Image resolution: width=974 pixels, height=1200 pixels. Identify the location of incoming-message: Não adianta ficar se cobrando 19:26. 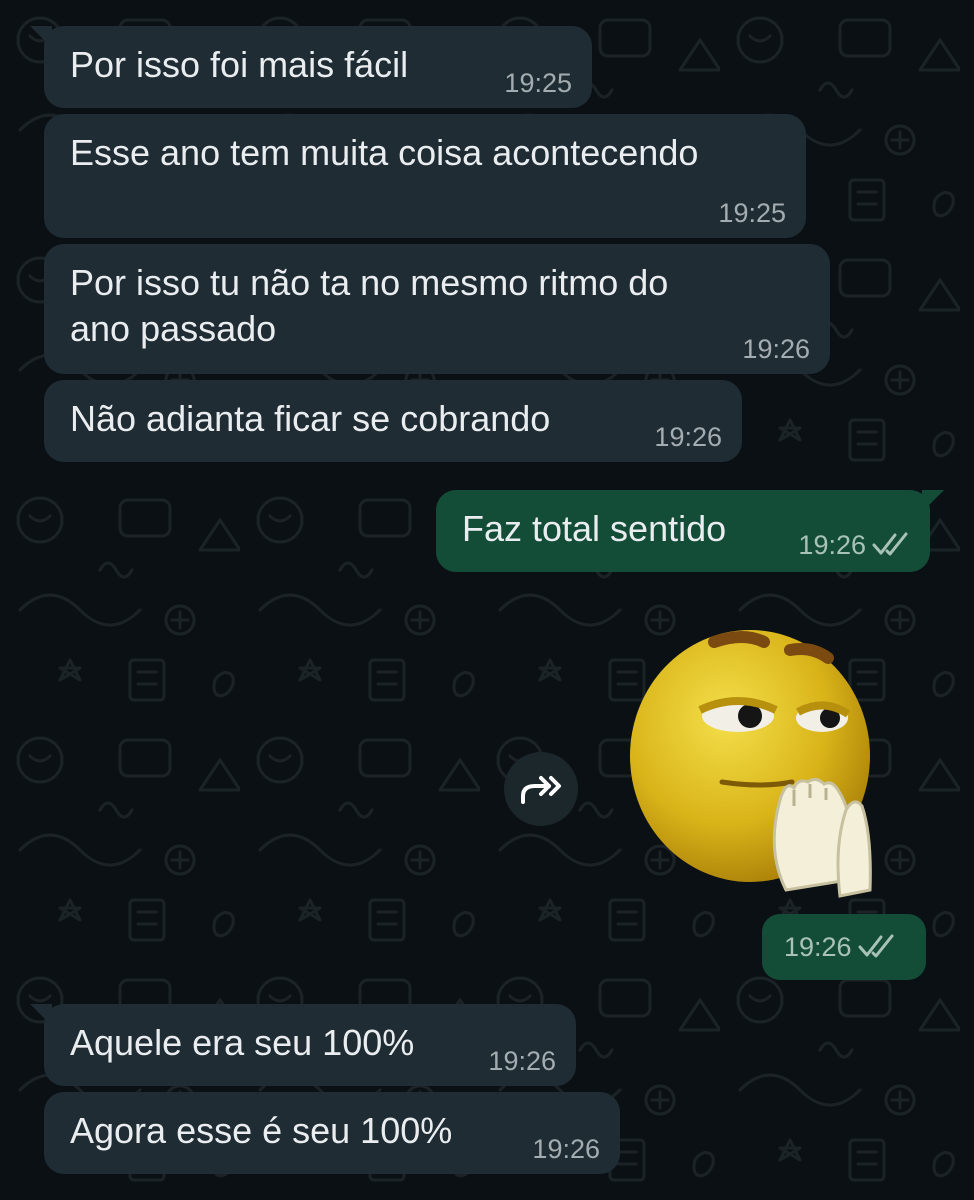
(393, 421).